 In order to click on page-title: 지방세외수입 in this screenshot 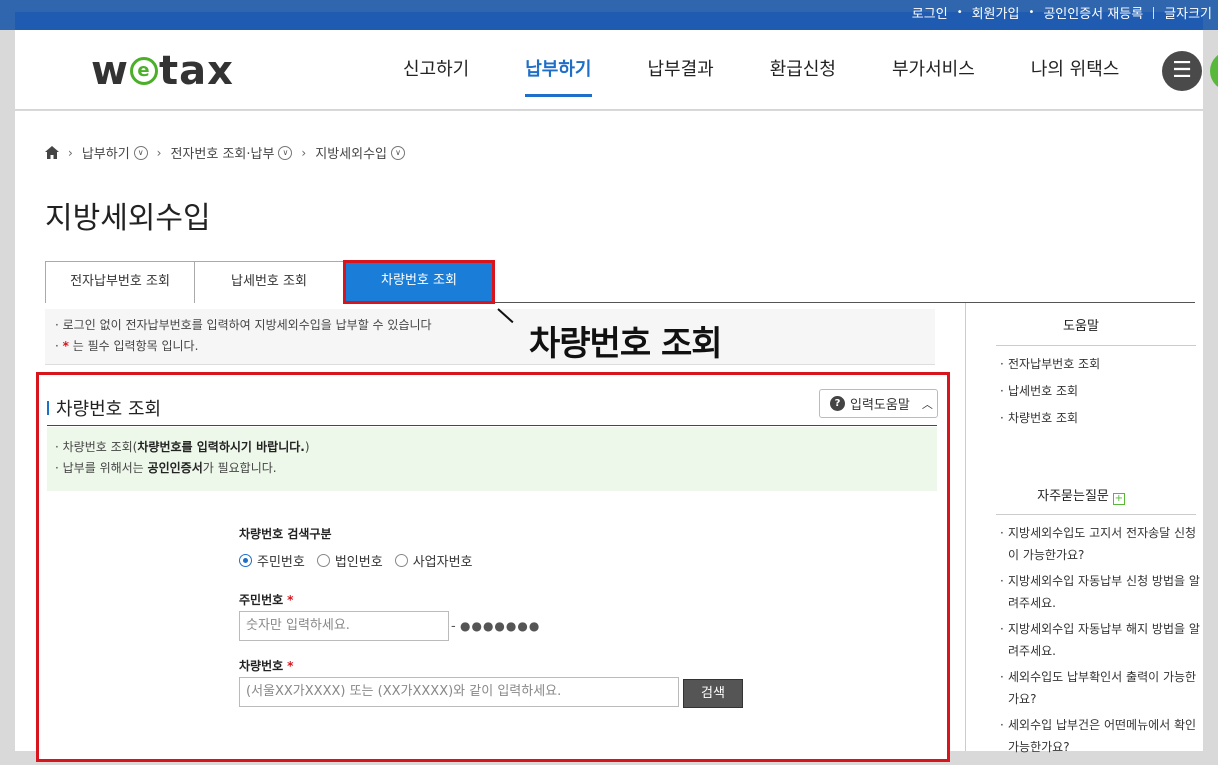, I will do `click(128, 218)`.